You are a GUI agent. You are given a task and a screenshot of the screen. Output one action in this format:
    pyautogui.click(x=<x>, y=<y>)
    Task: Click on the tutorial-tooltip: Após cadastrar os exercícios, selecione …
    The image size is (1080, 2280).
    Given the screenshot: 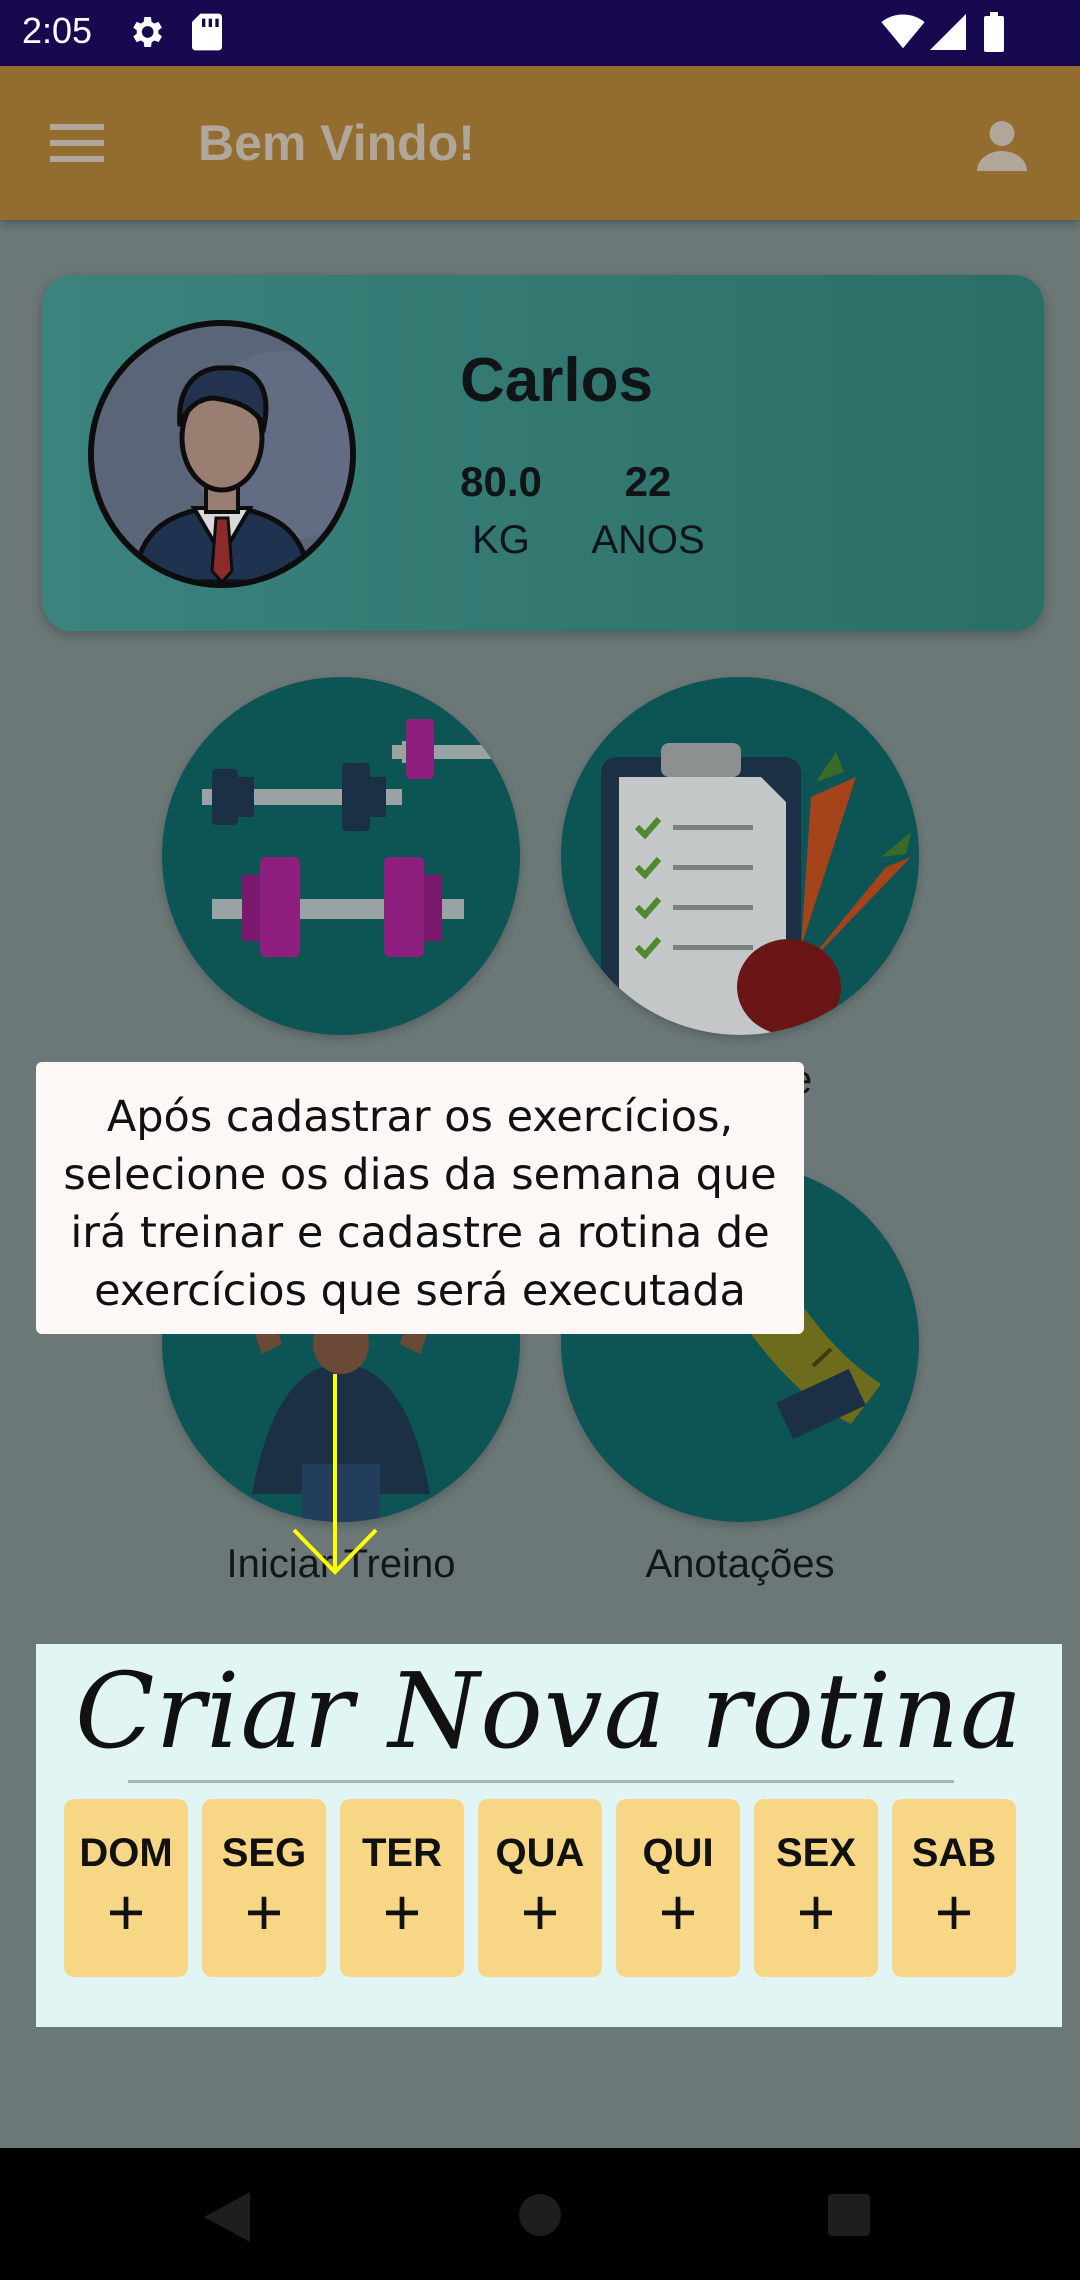 What is the action you would take?
    pyautogui.click(x=420, y=1198)
    